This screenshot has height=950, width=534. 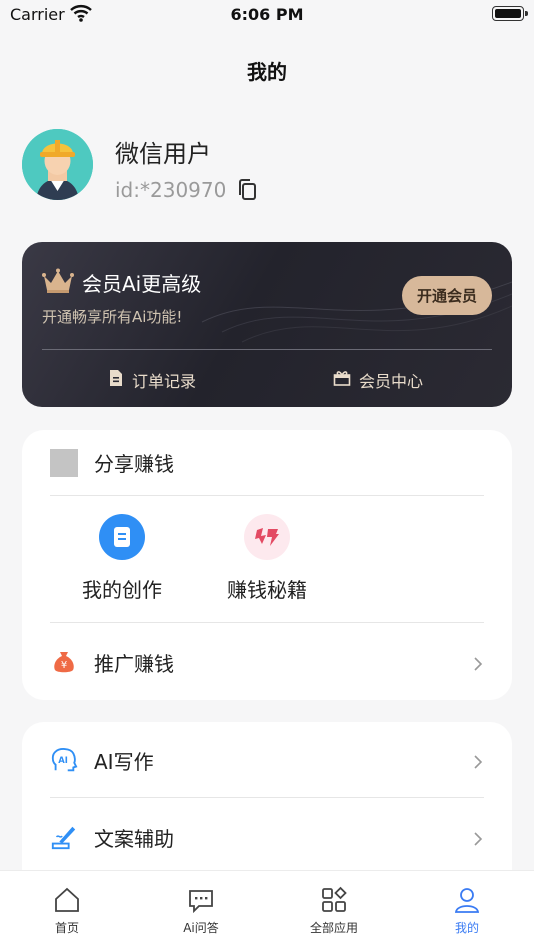 I want to click on battery-icon, so click(x=510, y=13).